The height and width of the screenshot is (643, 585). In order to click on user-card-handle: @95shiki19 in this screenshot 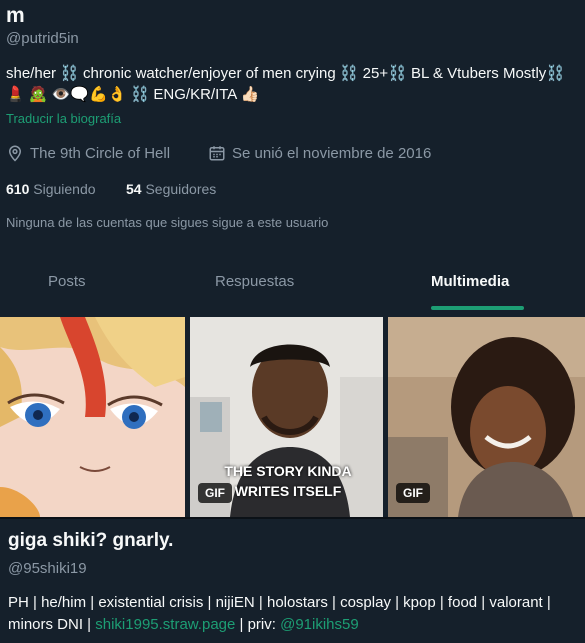, I will do `click(47, 568)`.